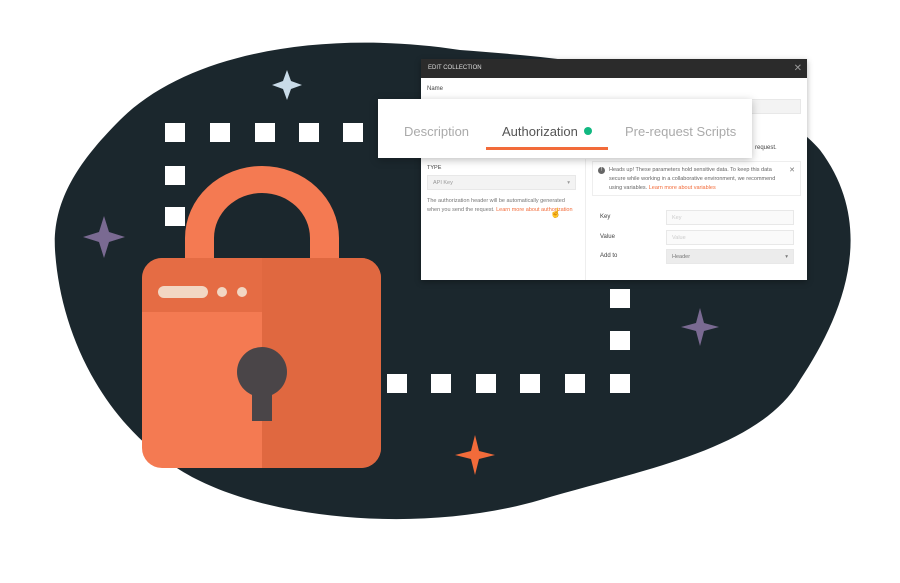  I want to click on type-select: API Key ▾, so click(501, 182).